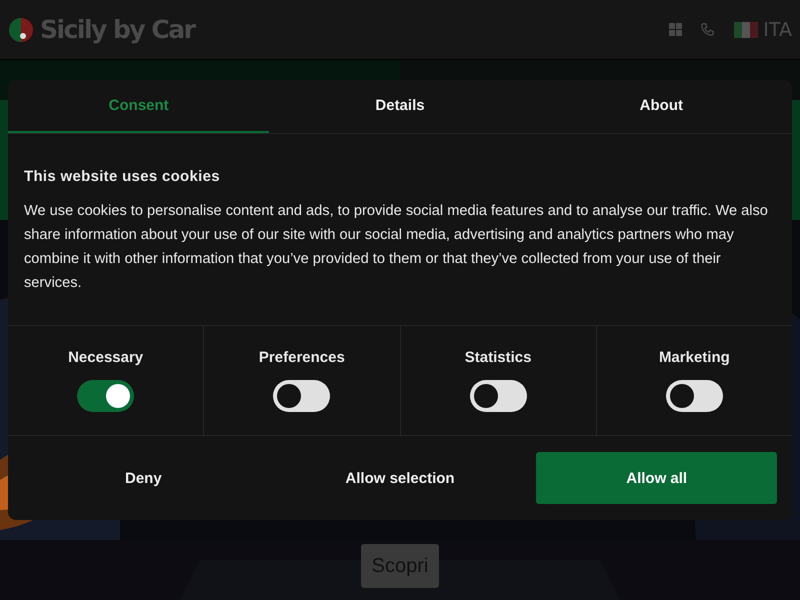 Image resolution: width=800 pixels, height=600 pixels. I want to click on category-label: Marketing, so click(694, 357).